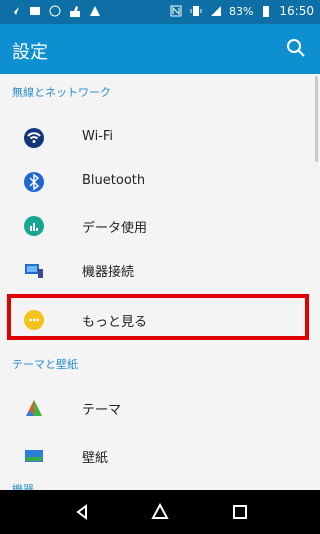 The width and height of the screenshot is (320, 534). Describe the element at coordinates (15, 11) in the screenshot. I see `location-icon` at that location.